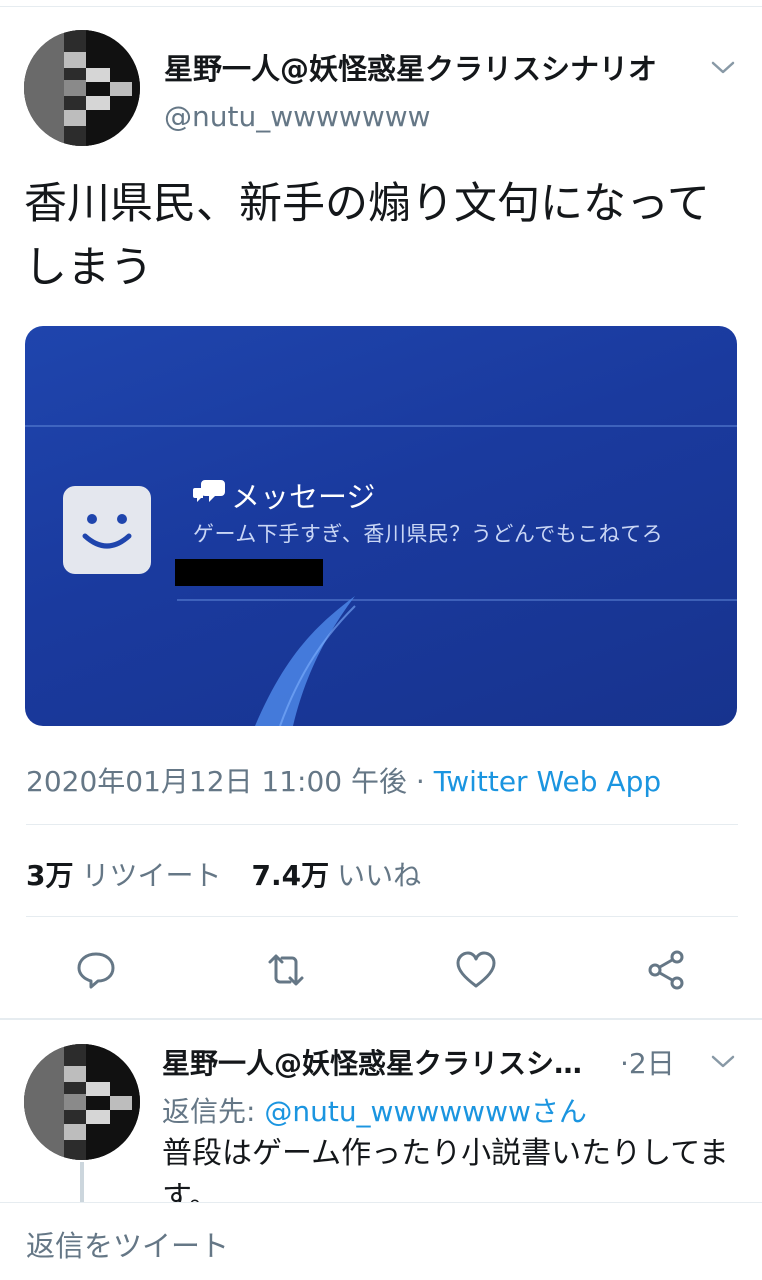 The width and height of the screenshot is (762, 1280). I want to click on message-body: ゲーム下手すぎ、香川県民？うどんでもこねてろ, so click(428, 534).